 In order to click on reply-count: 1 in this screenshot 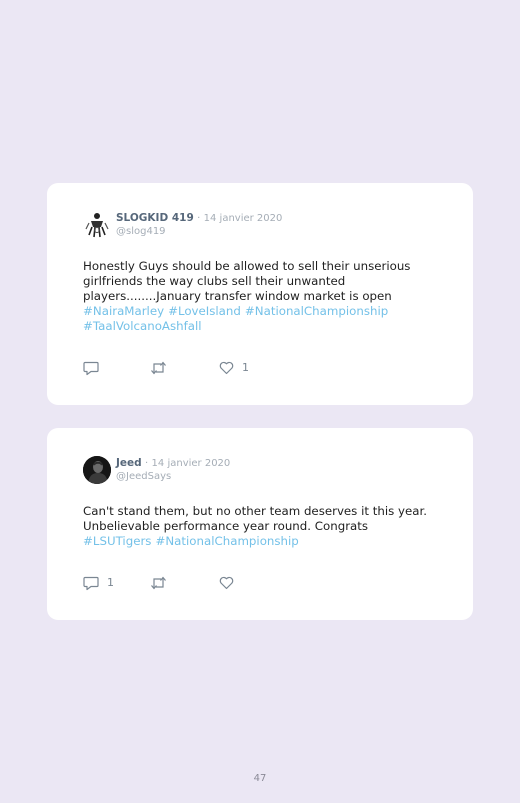, I will do `click(110, 582)`.